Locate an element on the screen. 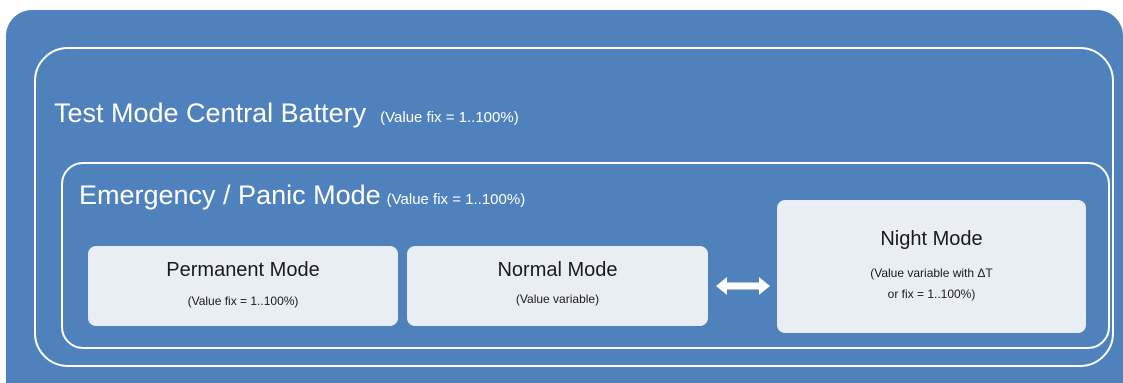 The width and height of the screenshot is (1123, 383). double-arrow-icon is located at coordinates (743, 286).